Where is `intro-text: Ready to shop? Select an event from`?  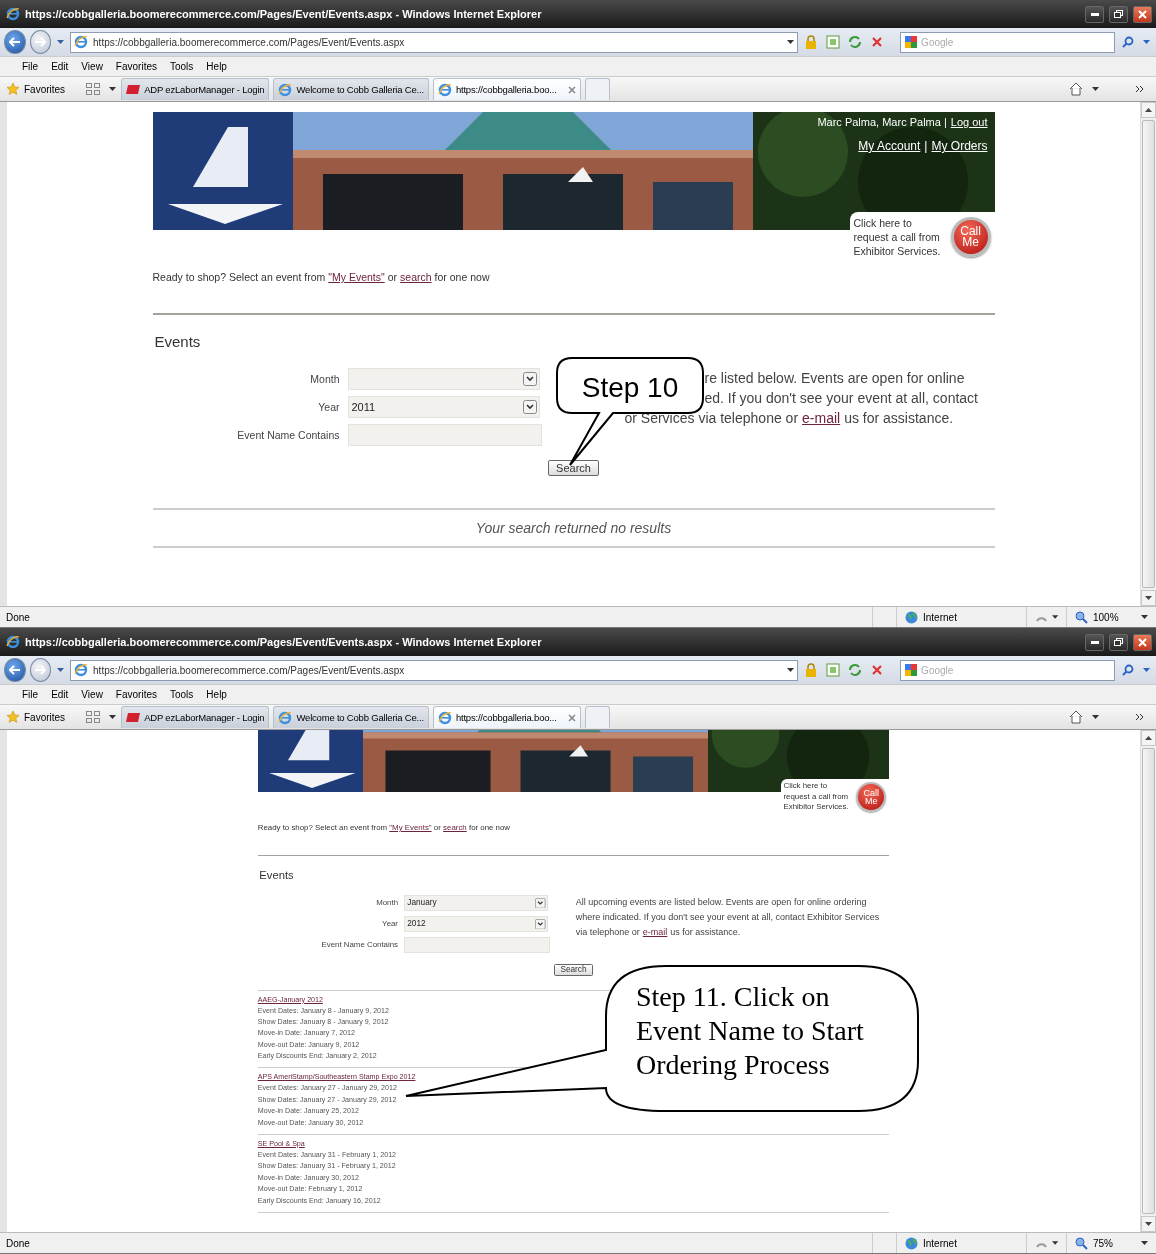 intro-text: Ready to shop? Select an event from is located at coordinates (239, 277).